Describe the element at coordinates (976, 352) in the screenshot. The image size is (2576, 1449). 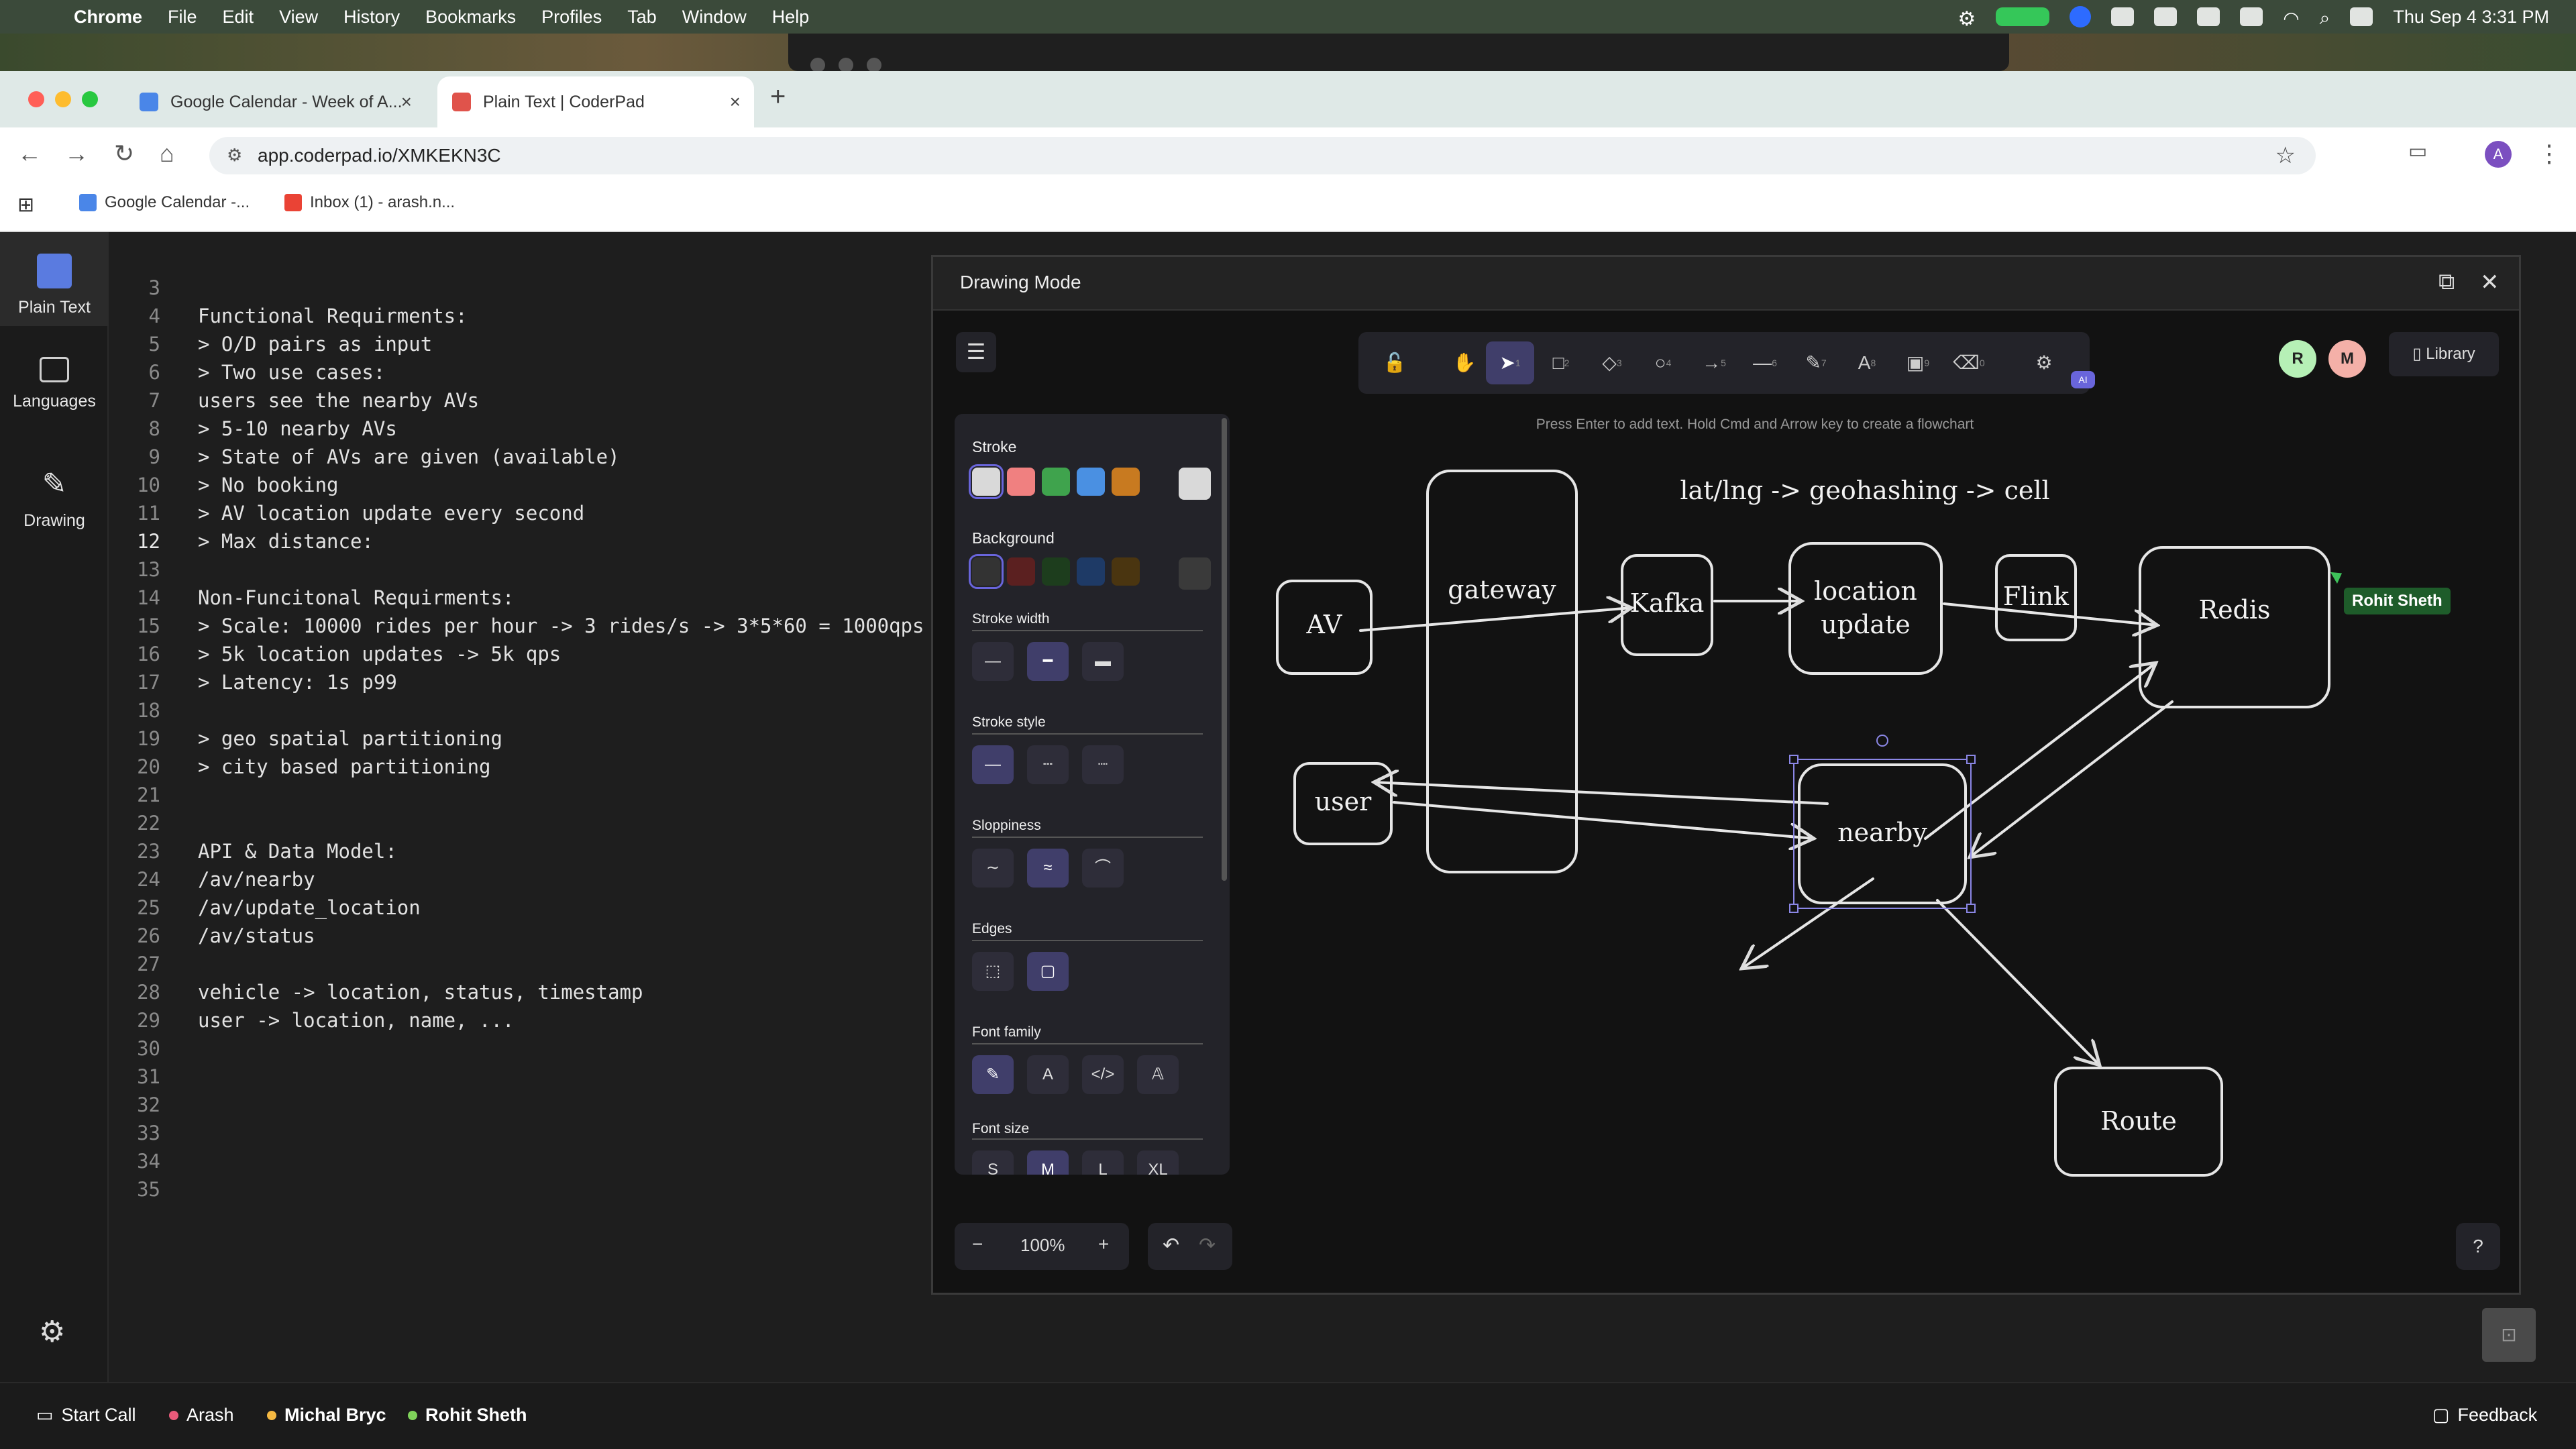
I see `hamburger-menu-button: ☰` at that location.